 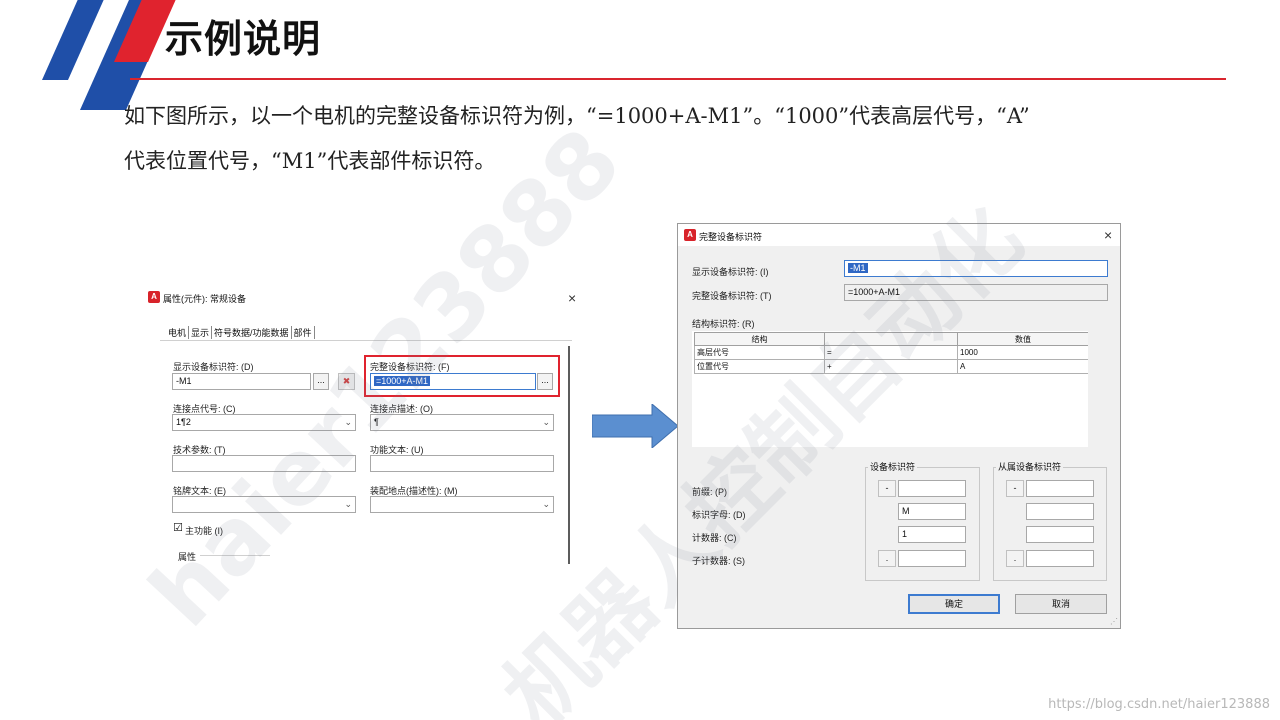 What do you see at coordinates (213, 367) in the screenshot?
I see `display-id-label: 显示设备标识符: (D)` at bounding box center [213, 367].